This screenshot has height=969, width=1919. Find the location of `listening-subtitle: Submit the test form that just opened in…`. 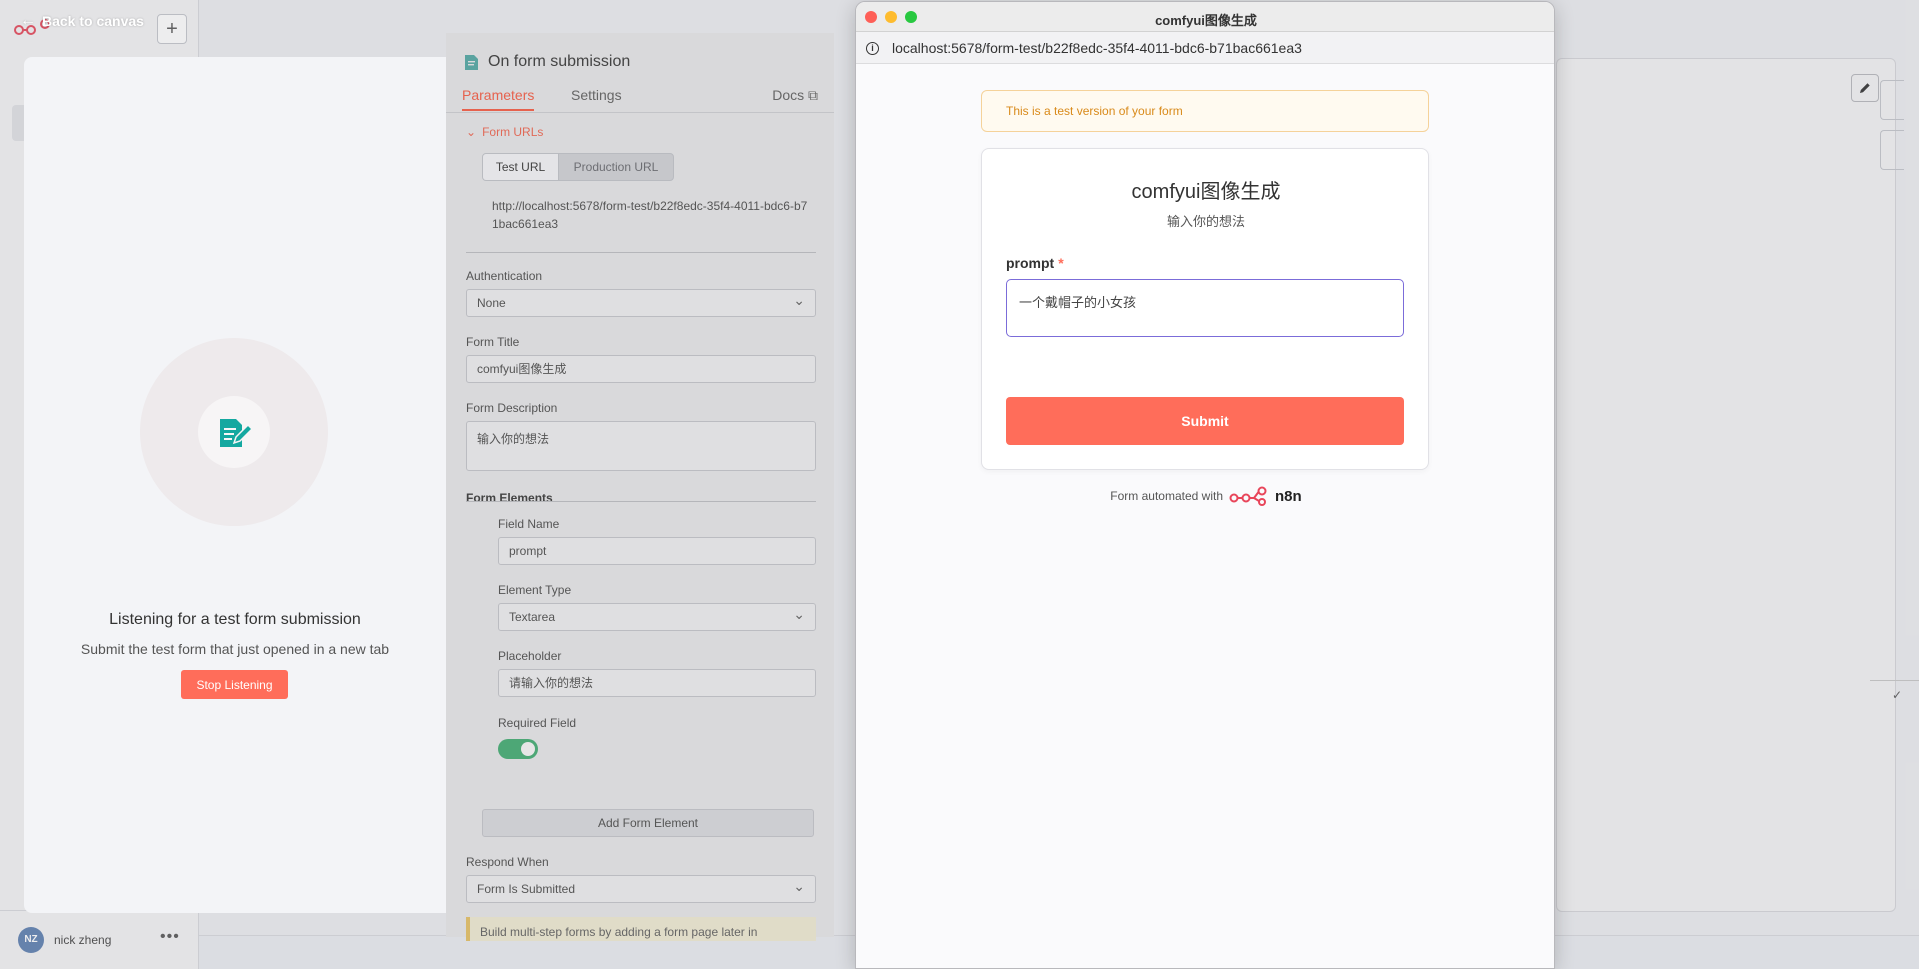

listening-subtitle: Submit the test form that just opened in… is located at coordinates (235, 649).